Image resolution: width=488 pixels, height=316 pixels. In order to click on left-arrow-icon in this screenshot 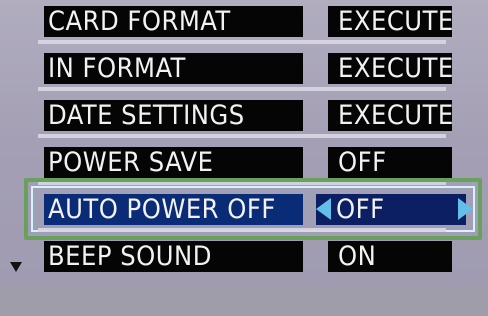, I will do `click(323, 209)`.